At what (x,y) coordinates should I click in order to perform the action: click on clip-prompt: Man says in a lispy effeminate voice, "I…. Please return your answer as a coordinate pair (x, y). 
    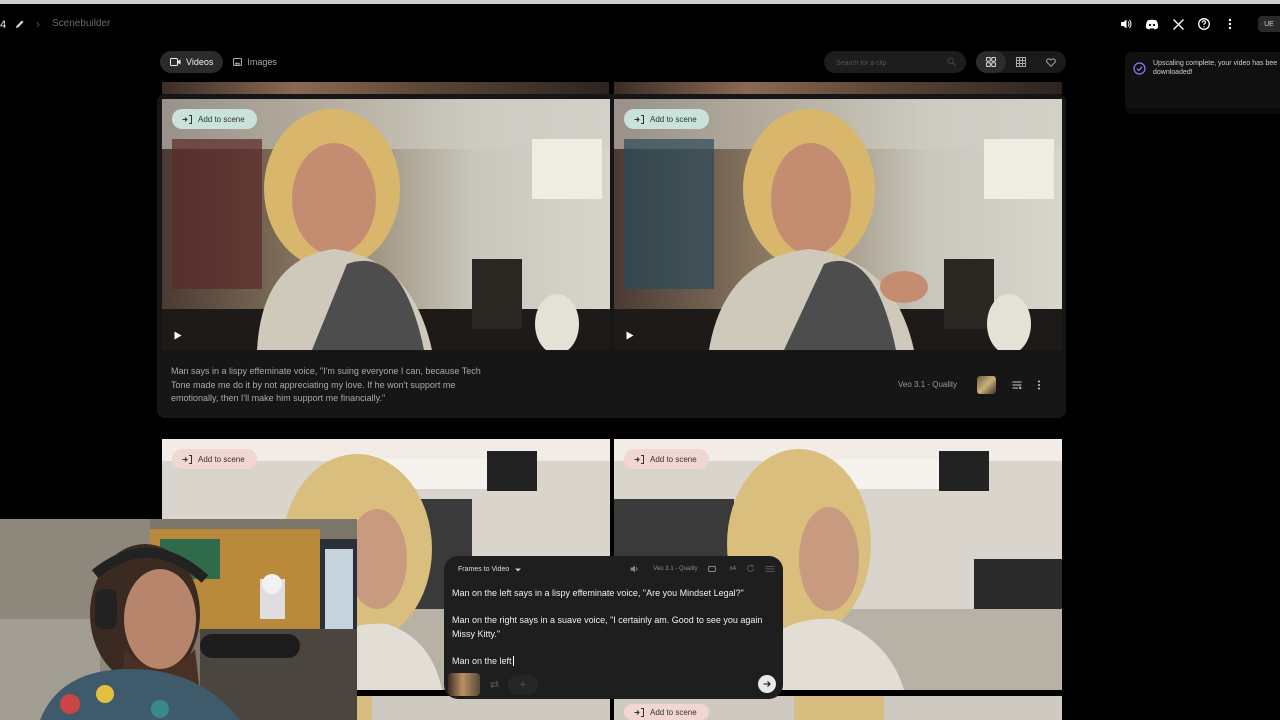
    Looking at the image, I should click on (326, 384).